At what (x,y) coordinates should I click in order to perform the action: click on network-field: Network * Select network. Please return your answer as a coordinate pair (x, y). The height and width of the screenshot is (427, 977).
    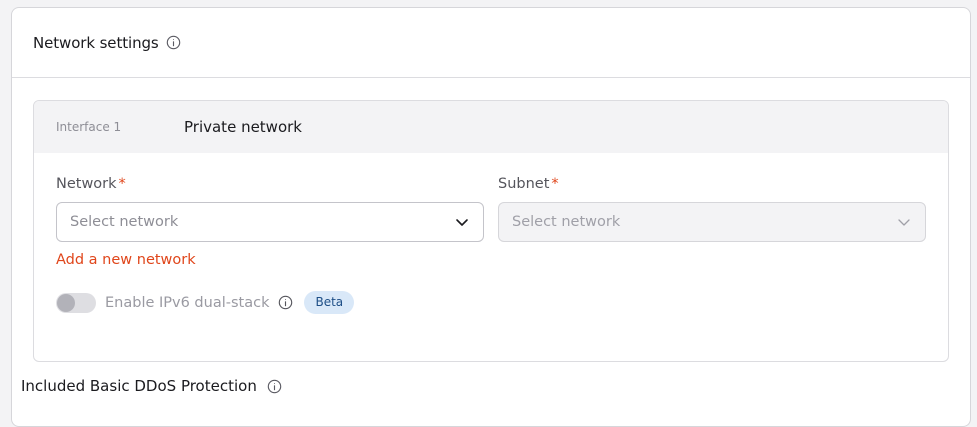
    Looking at the image, I should click on (270, 209).